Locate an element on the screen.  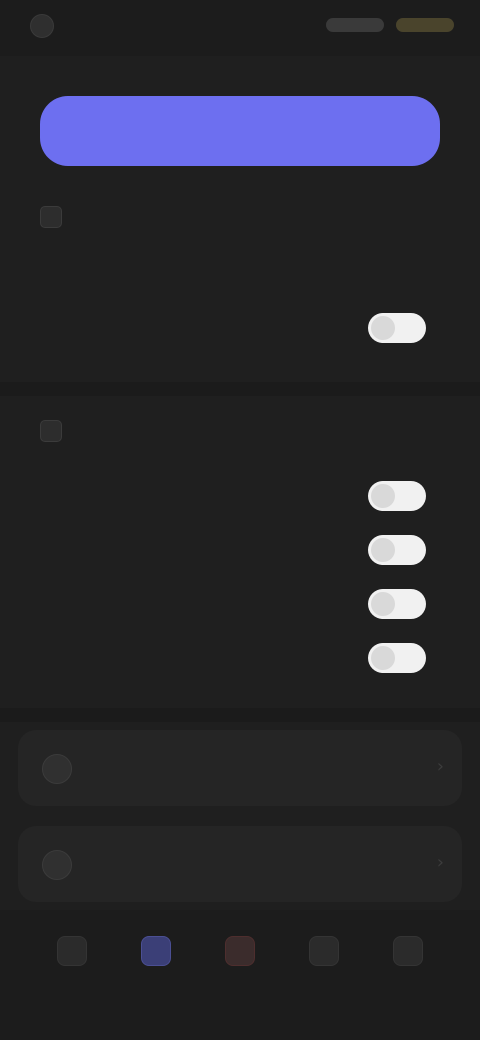
settings-icon is located at coordinates (156, 951).